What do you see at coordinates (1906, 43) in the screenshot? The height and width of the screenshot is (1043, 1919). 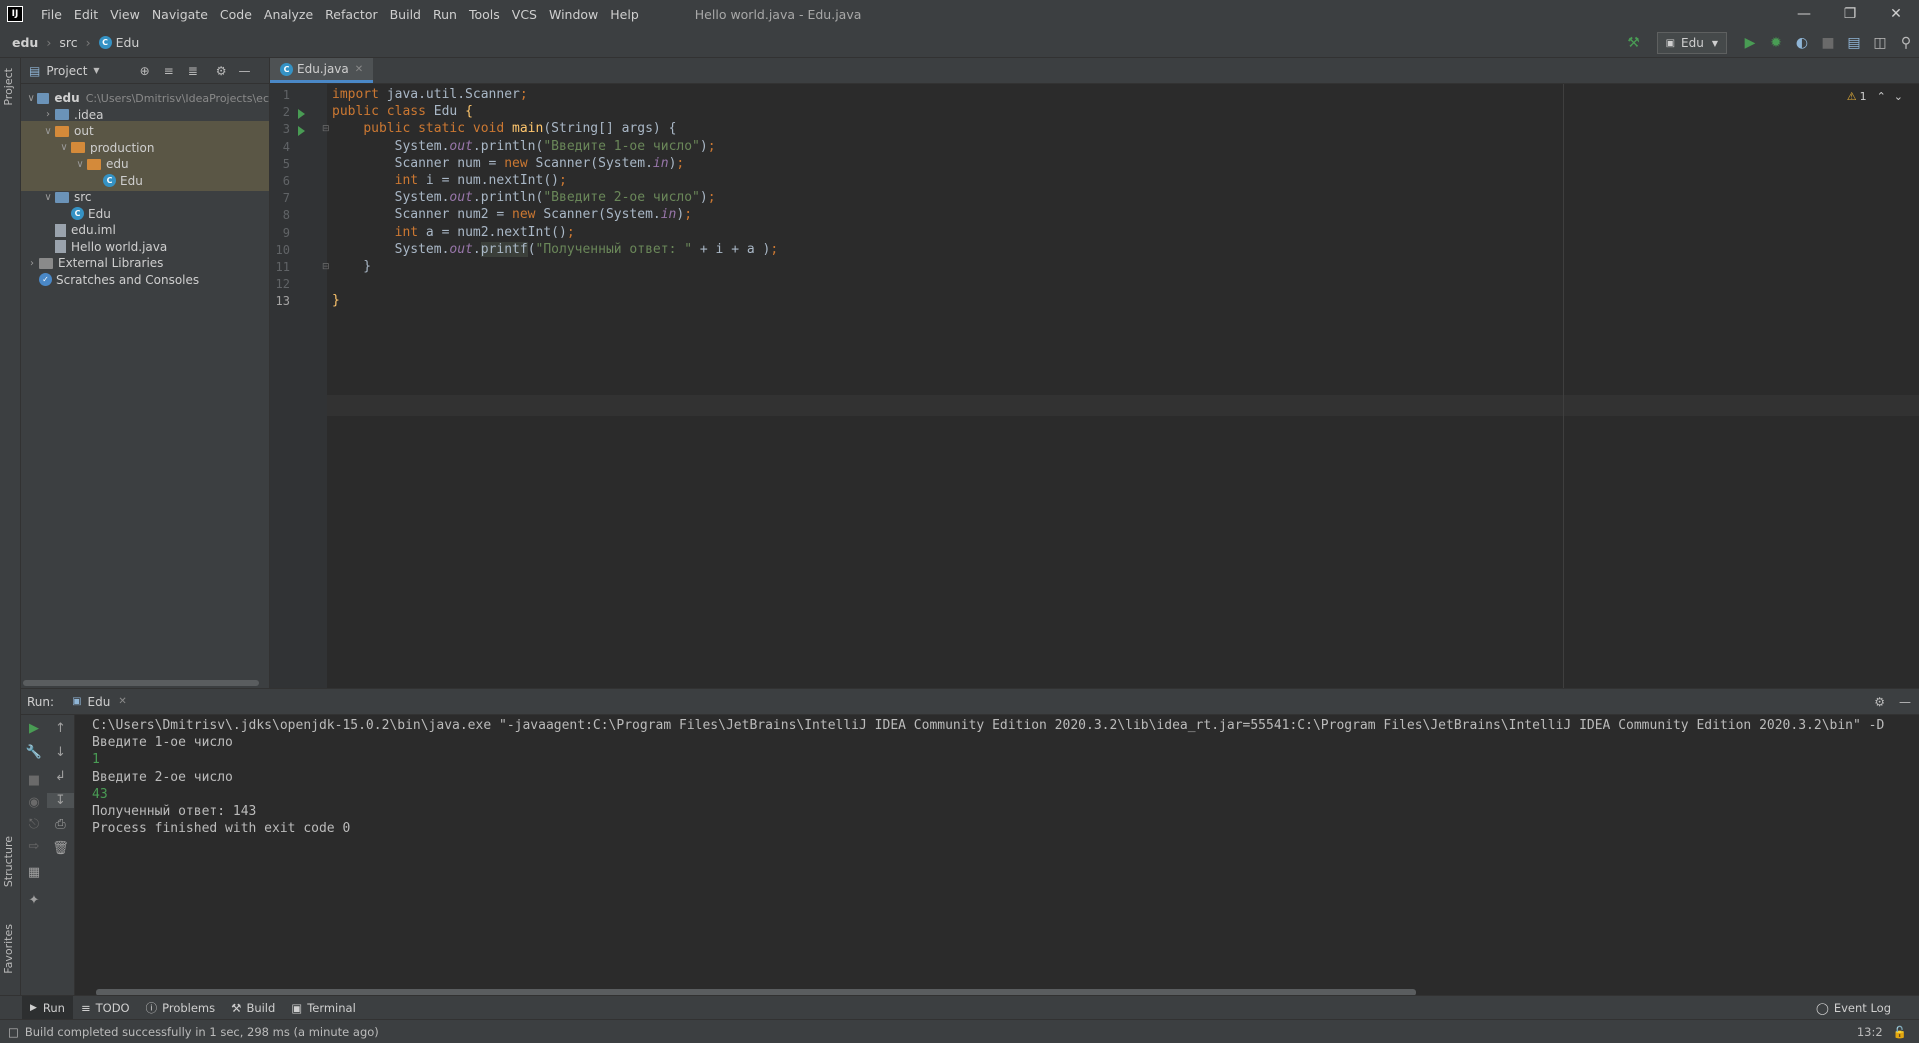 I see `search-icon: ⚲` at bounding box center [1906, 43].